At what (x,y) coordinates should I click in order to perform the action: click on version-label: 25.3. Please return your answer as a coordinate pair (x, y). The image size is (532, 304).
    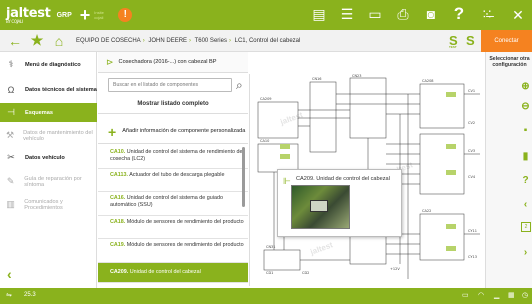
    Looking at the image, I should click on (30, 295).